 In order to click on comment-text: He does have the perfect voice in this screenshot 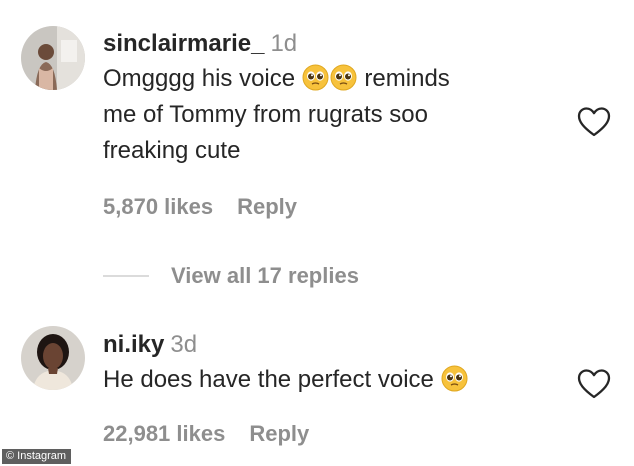, I will do `click(328, 380)`.